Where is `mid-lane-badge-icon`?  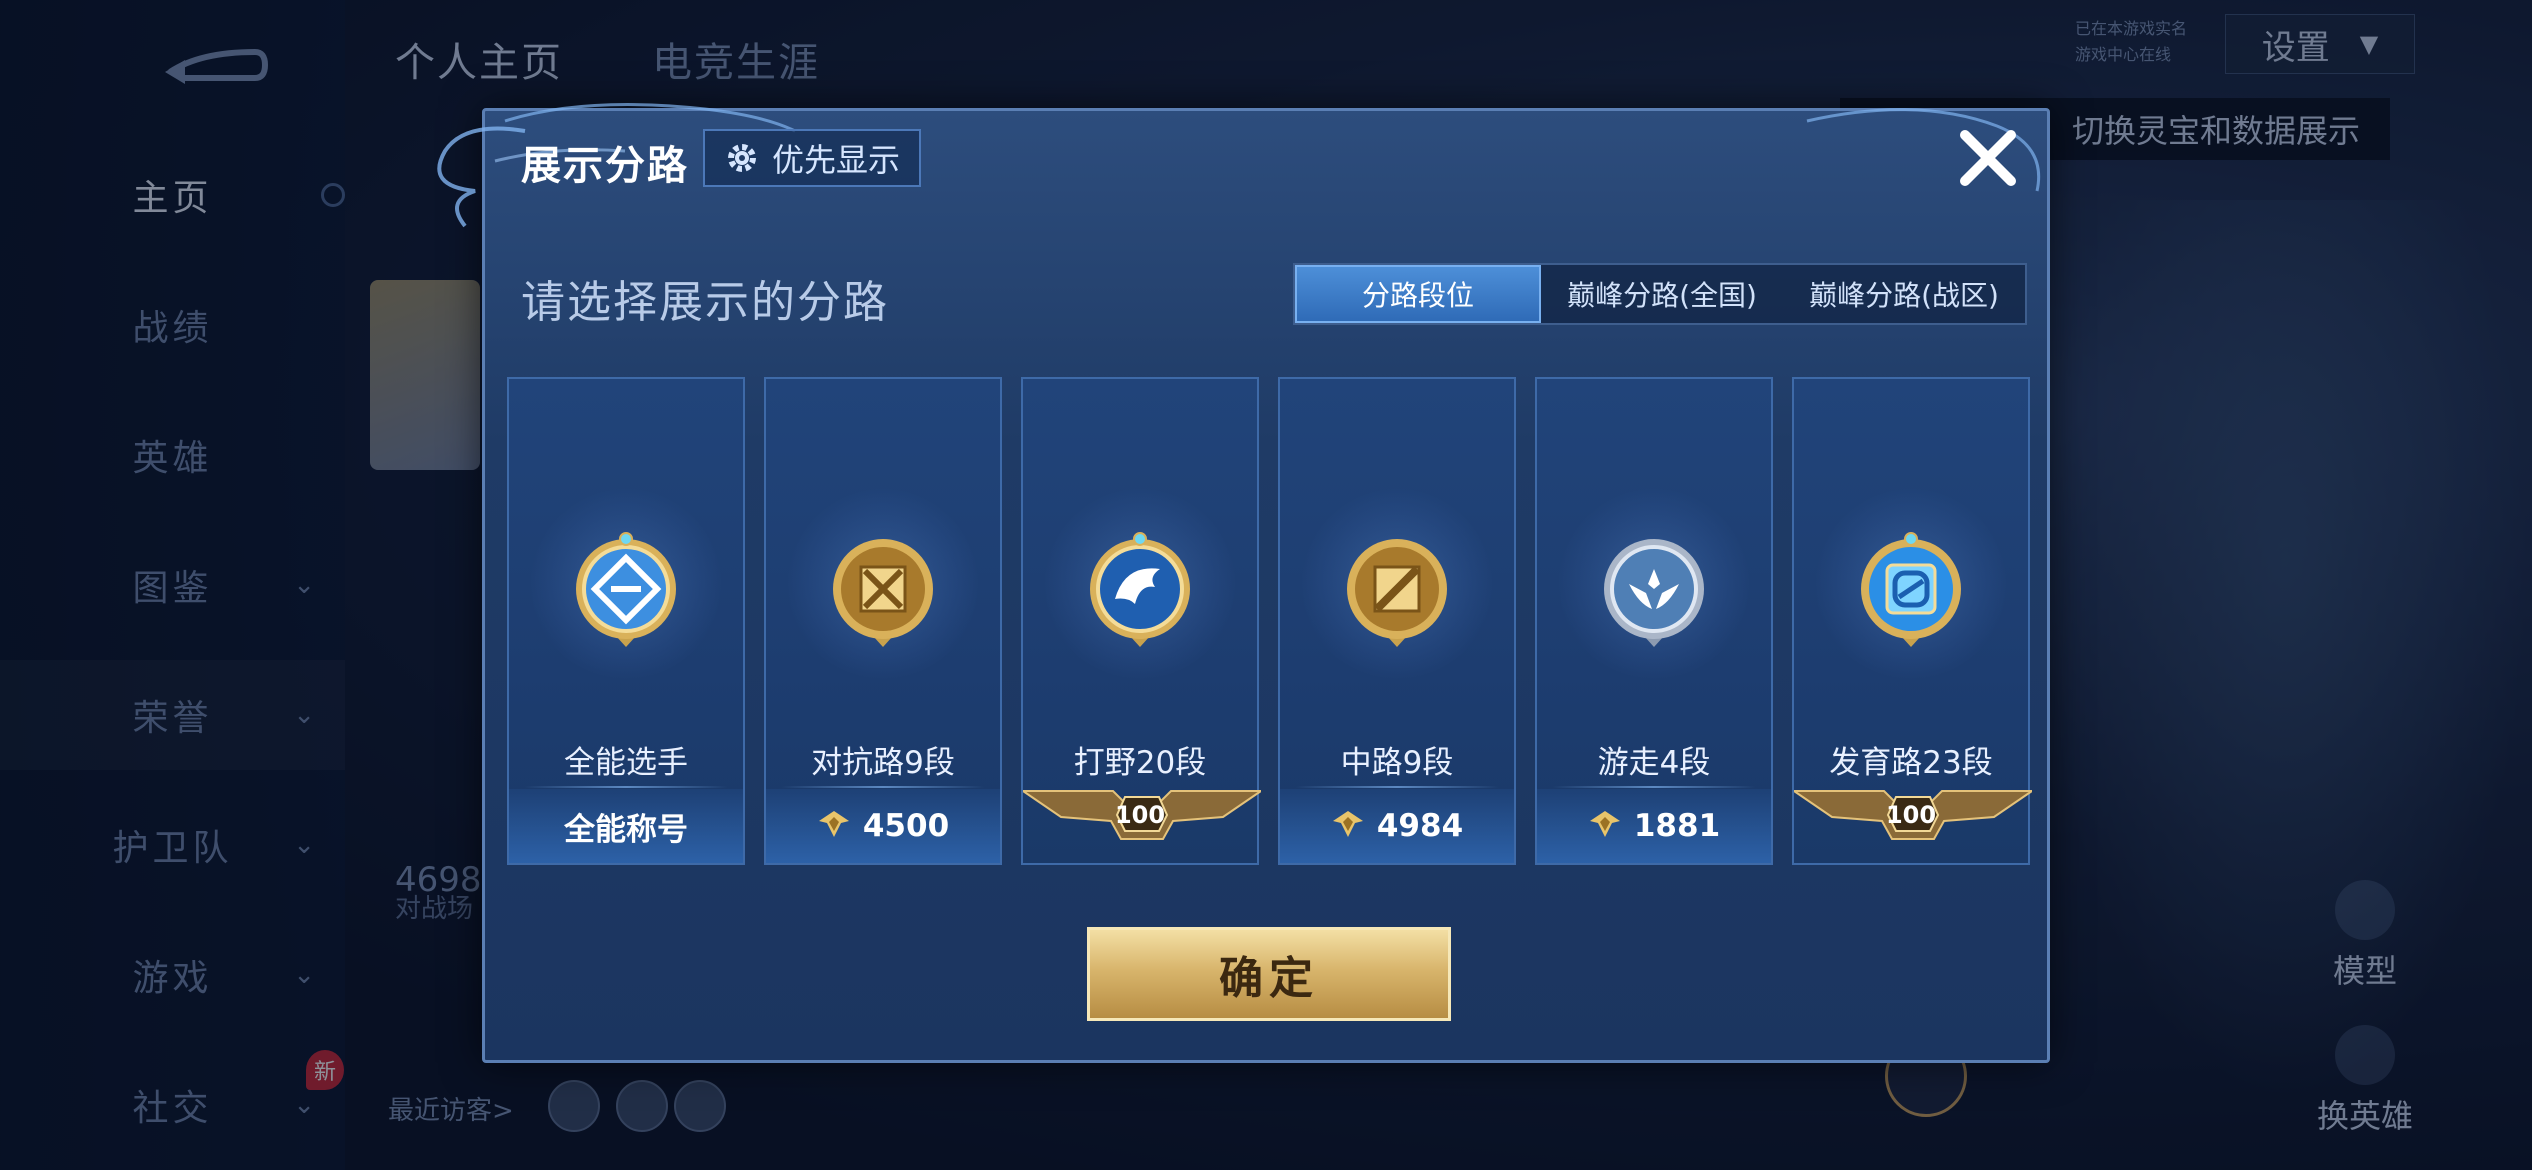 mid-lane-badge-icon is located at coordinates (1397, 594).